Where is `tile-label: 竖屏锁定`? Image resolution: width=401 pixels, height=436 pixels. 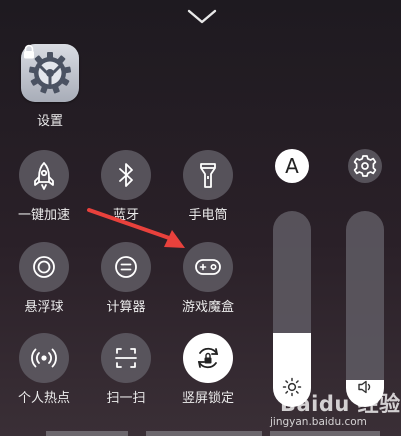 tile-label: 竖屏锁定 is located at coordinates (207, 398).